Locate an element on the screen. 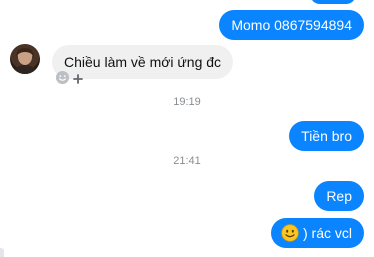 This screenshot has height=257, width=374. message-bubble-rac-vcl: ) rác vcl is located at coordinates (317, 233).